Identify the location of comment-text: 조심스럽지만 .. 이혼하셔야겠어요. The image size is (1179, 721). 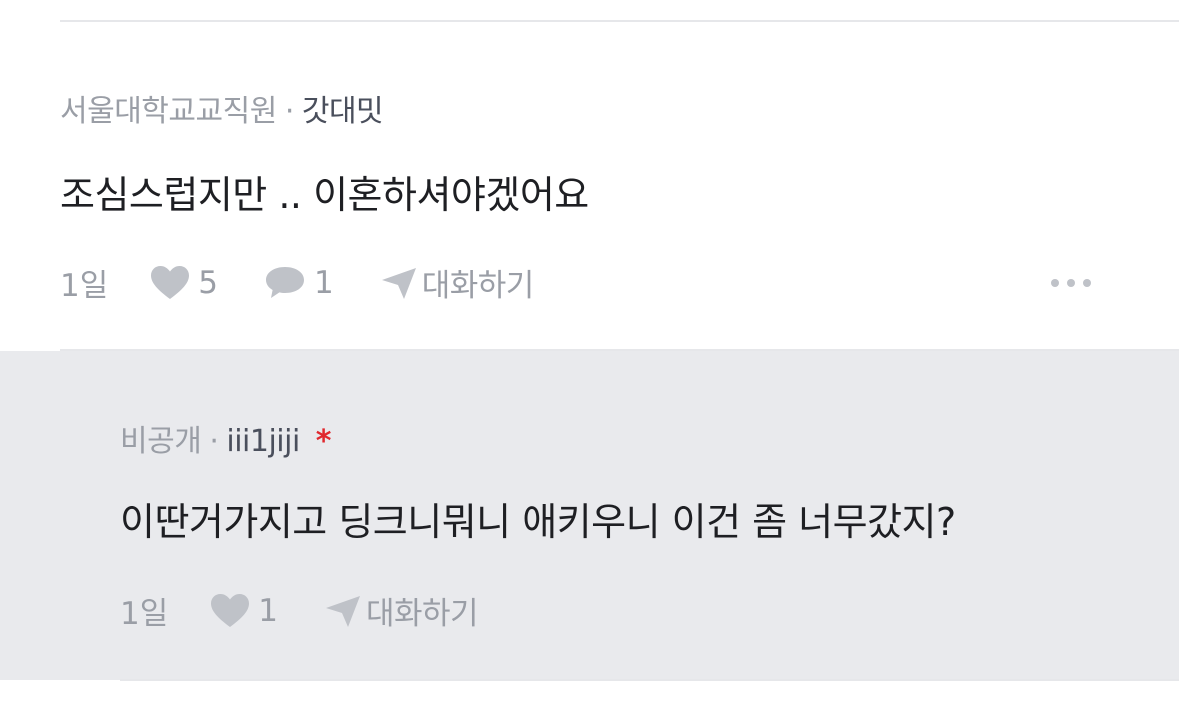
(324, 195).